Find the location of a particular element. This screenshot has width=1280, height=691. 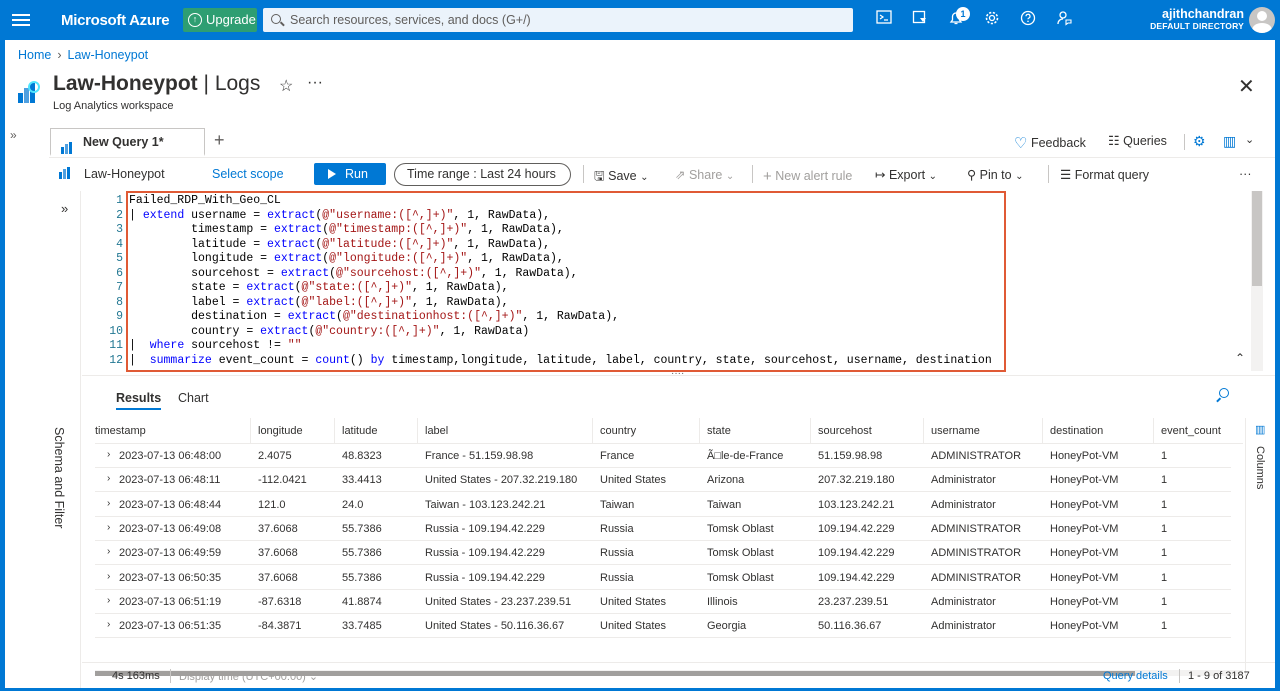

help-icon is located at coordinates (1028, 20).